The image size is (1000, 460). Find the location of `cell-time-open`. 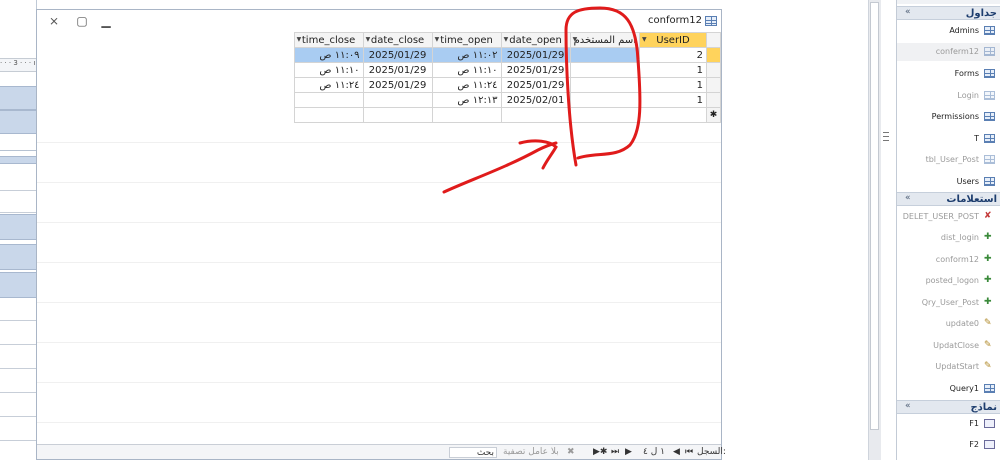

cell-time-open is located at coordinates (466, 115).